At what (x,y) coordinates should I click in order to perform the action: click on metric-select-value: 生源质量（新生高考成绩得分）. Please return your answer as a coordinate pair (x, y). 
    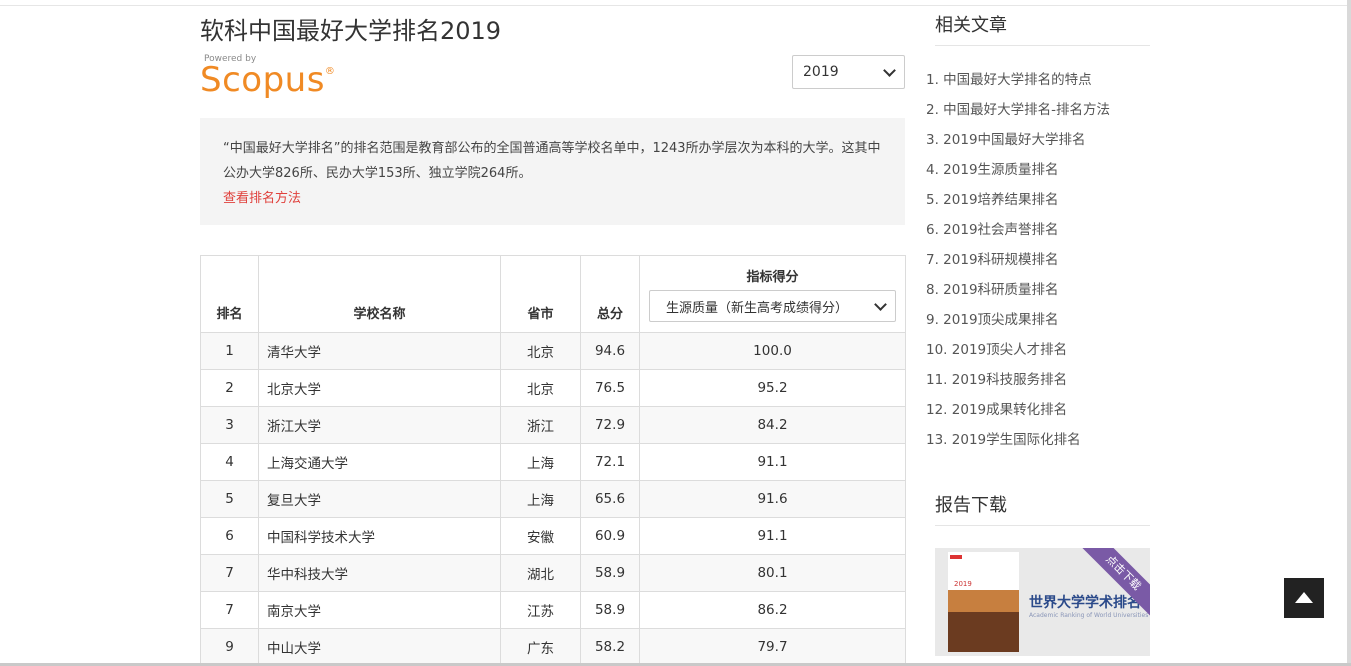
    Looking at the image, I should click on (757, 308).